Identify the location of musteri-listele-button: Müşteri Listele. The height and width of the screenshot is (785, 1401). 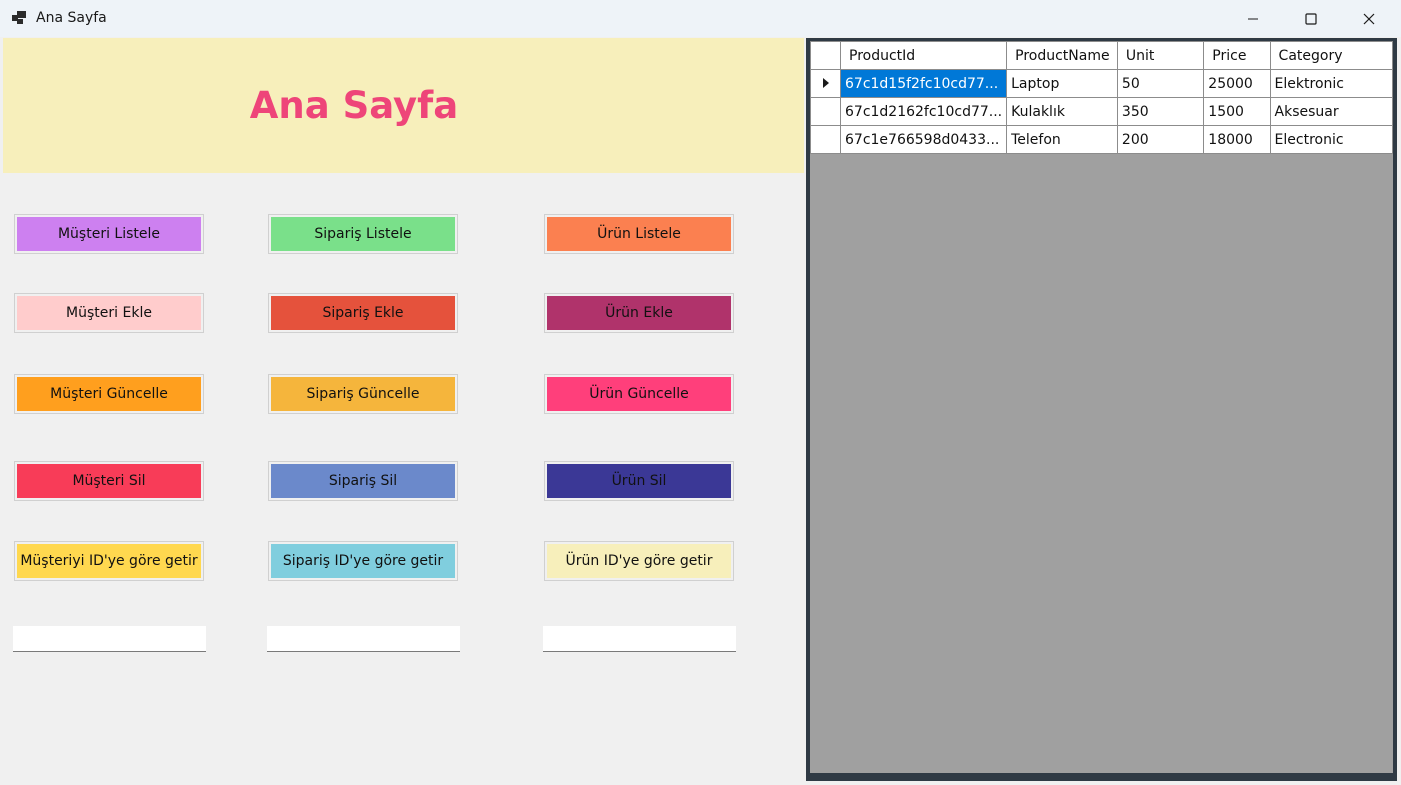
(109, 234).